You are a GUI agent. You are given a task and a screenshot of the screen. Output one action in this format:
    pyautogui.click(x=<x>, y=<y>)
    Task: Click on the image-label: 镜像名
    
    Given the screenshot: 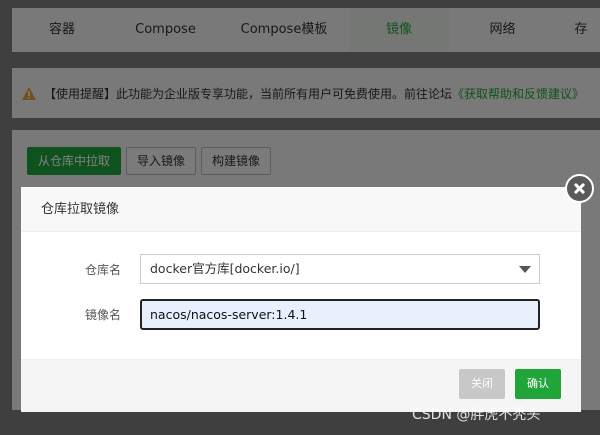 What is the action you would take?
    pyautogui.click(x=102, y=315)
    